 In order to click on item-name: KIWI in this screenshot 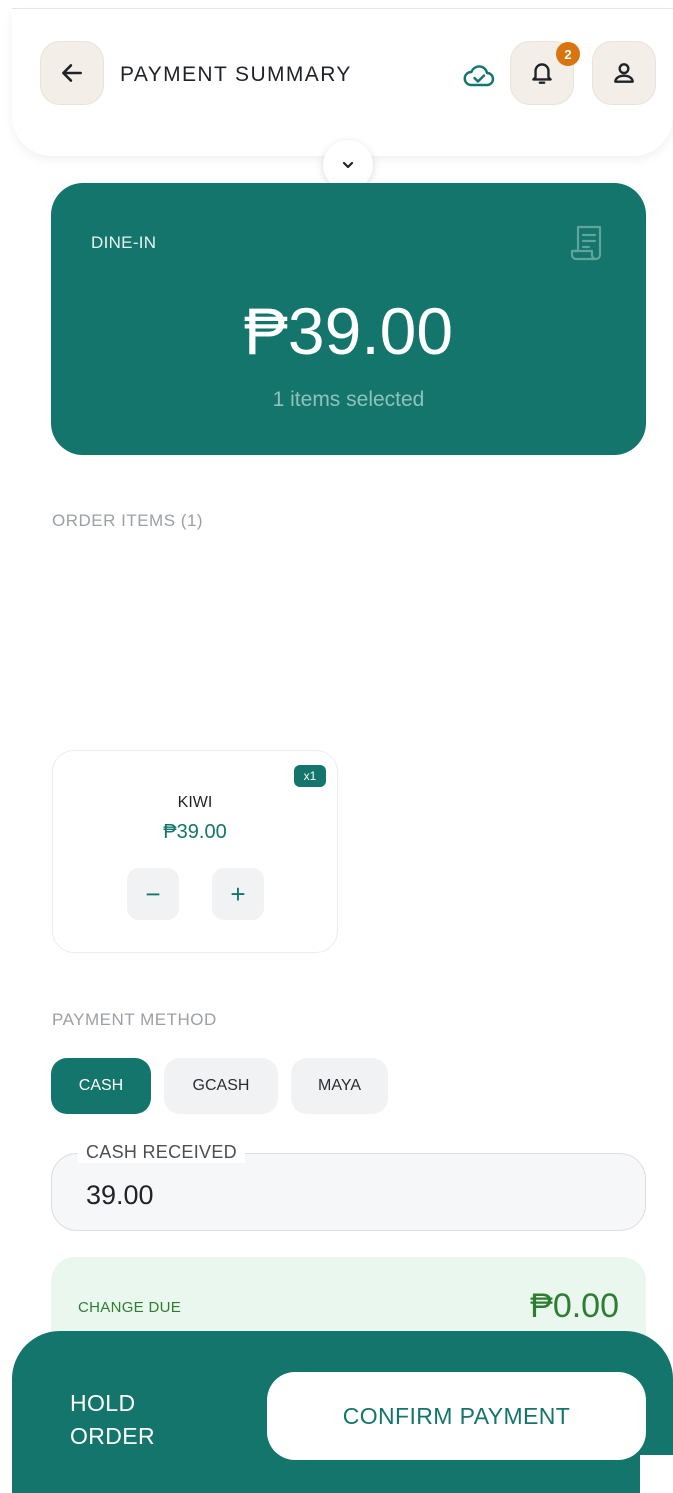, I will do `click(195, 802)`.